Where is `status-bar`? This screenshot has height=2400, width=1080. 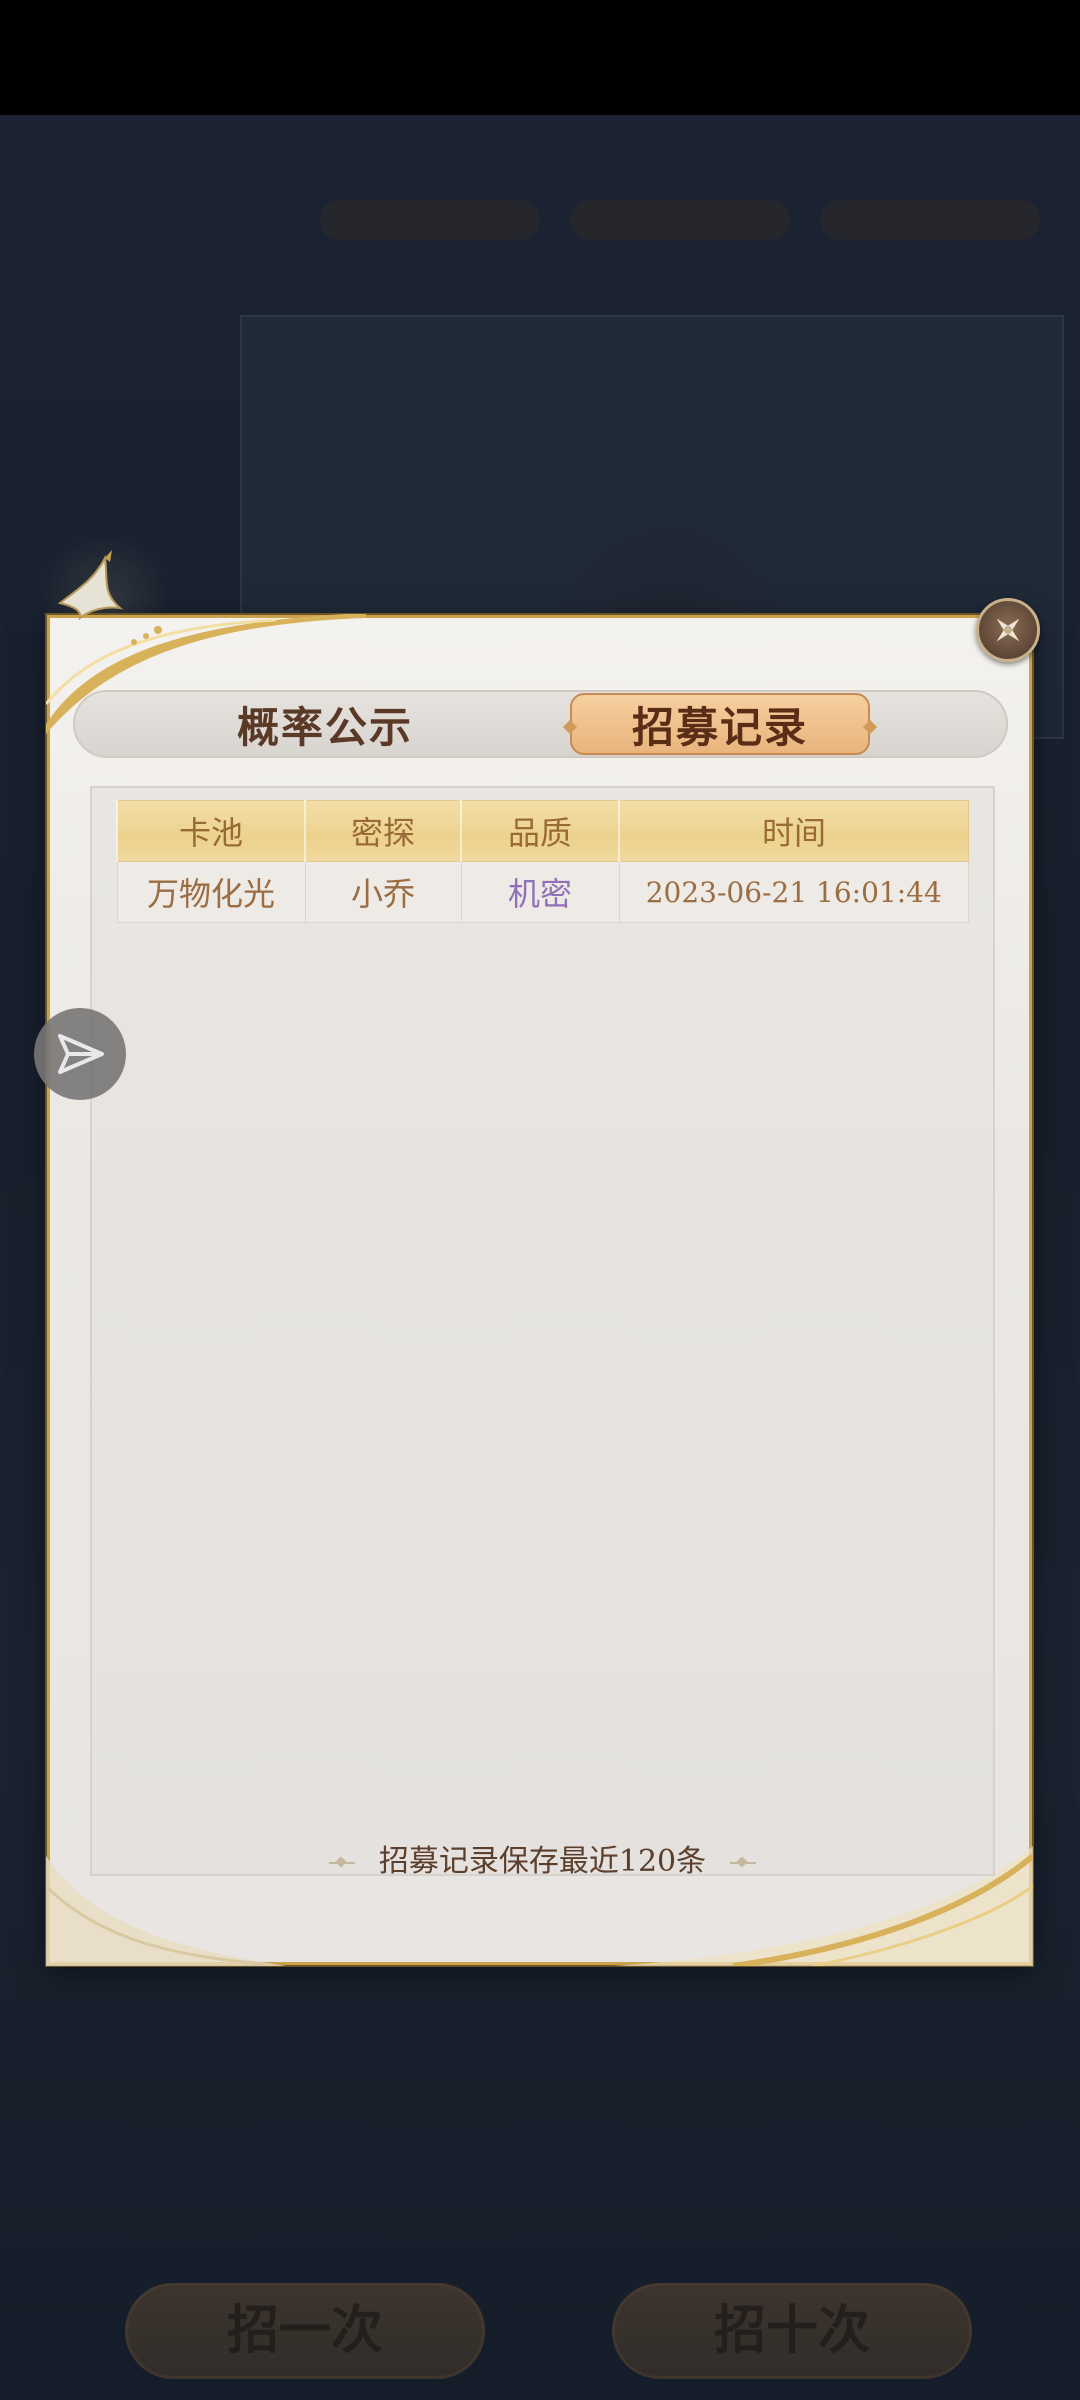 status-bar is located at coordinates (540, 57).